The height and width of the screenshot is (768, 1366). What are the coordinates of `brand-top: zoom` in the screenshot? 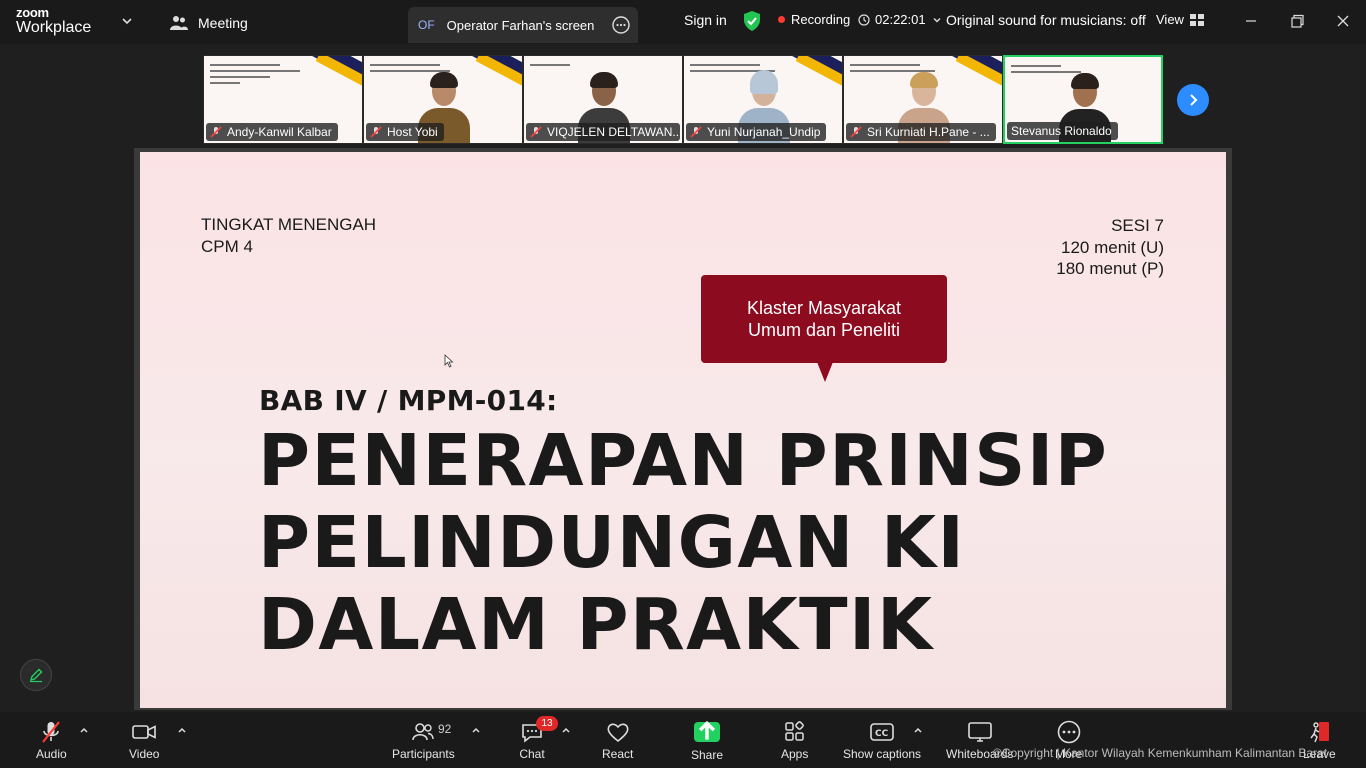 It's located at (32, 12).